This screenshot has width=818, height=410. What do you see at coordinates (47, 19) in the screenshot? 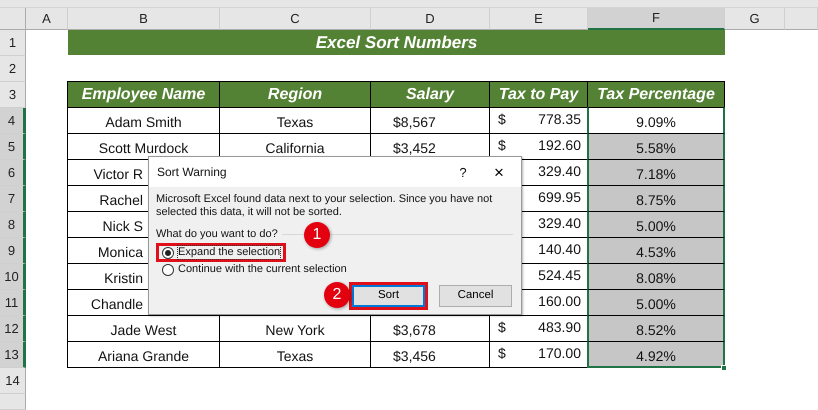
I see `column-header: A` at bounding box center [47, 19].